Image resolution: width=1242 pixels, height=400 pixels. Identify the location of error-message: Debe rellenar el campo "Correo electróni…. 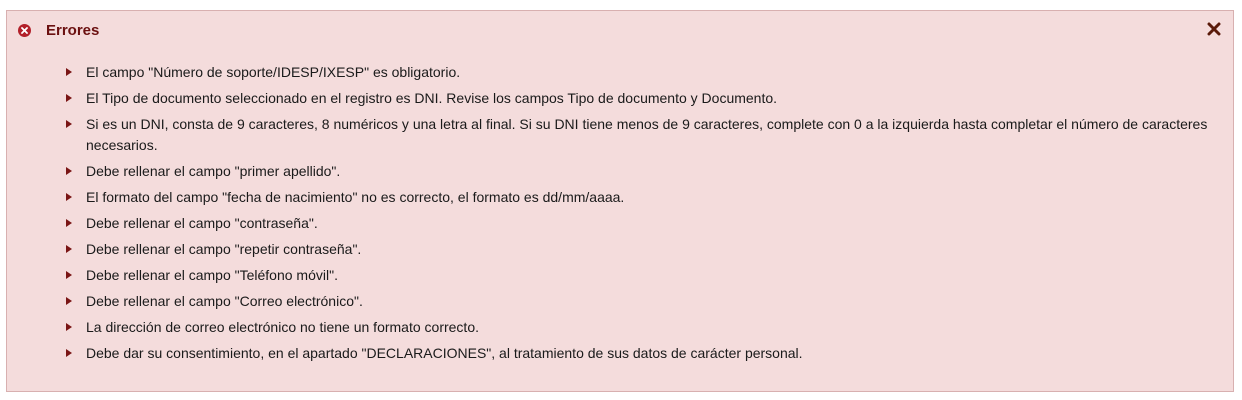
(224, 301).